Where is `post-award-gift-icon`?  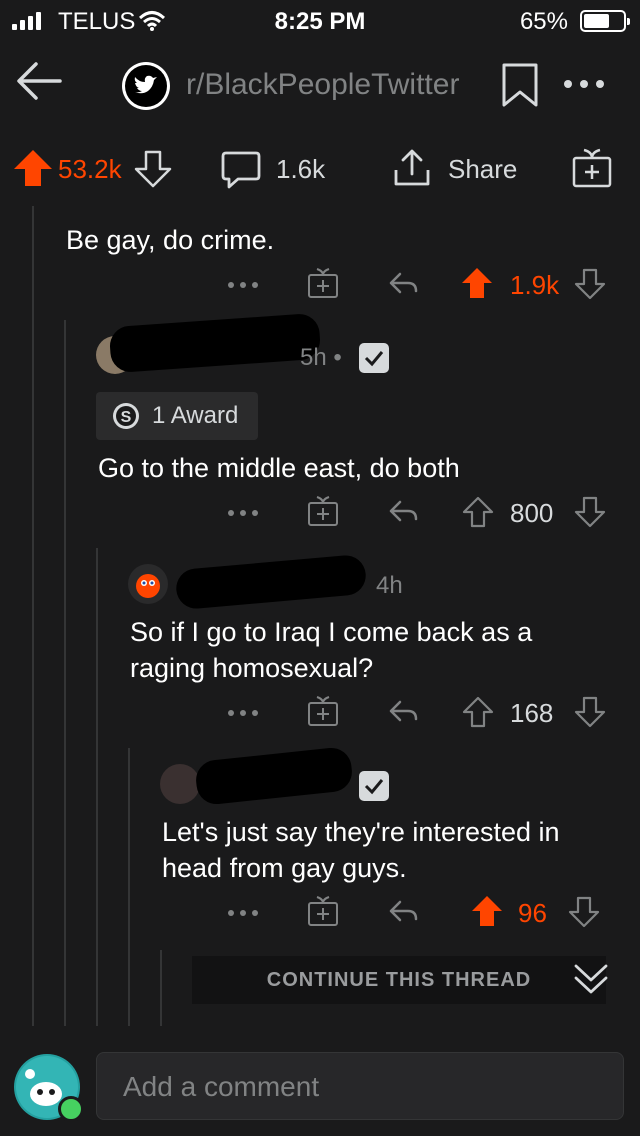
post-award-gift-icon is located at coordinates (592, 168).